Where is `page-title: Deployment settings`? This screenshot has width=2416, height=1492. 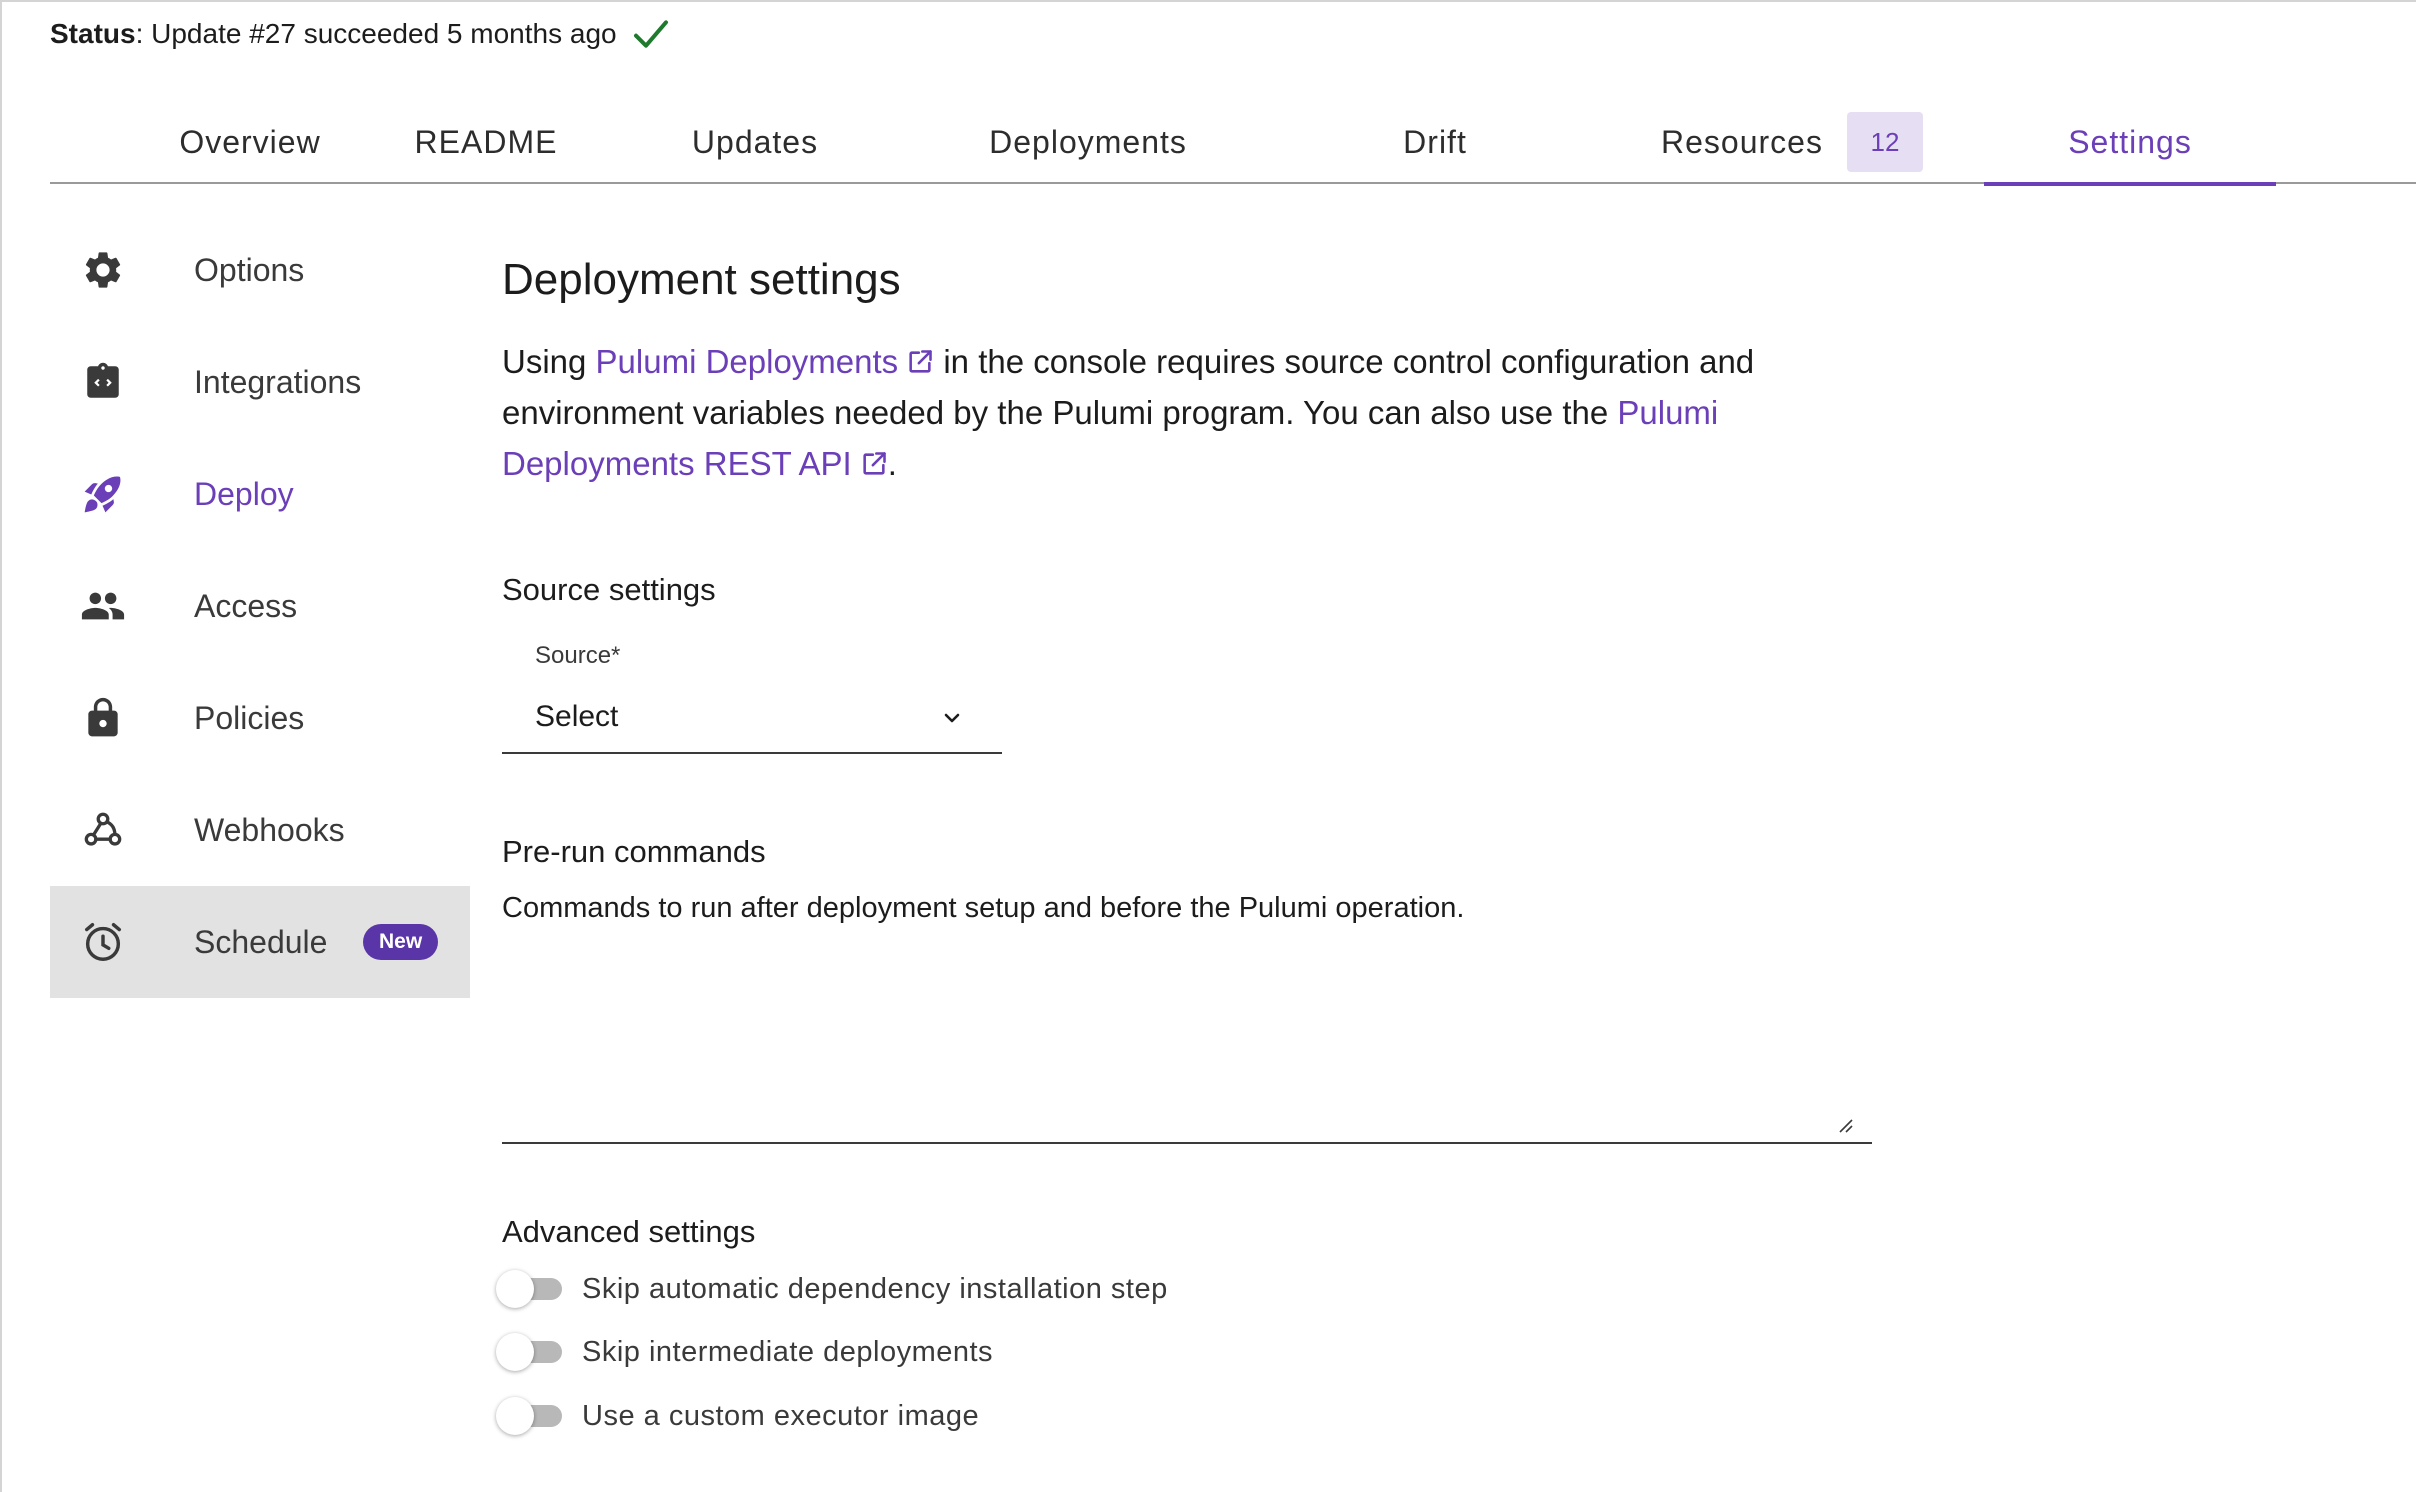 page-title: Deployment settings is located at coordinates (701, 279).